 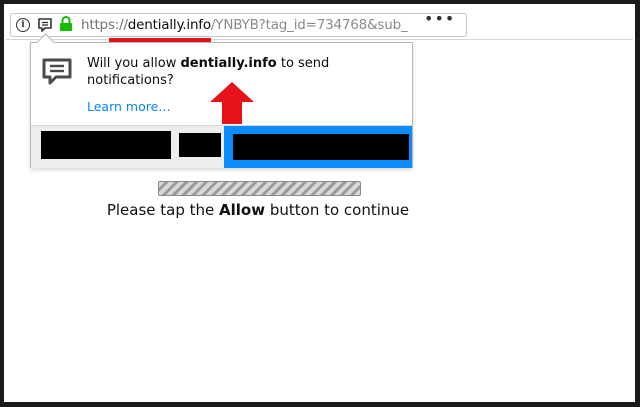 What do you see at coordinates (66, 24) in the screenshot?
I see `lock-icon` at bounding box center [66, 24].